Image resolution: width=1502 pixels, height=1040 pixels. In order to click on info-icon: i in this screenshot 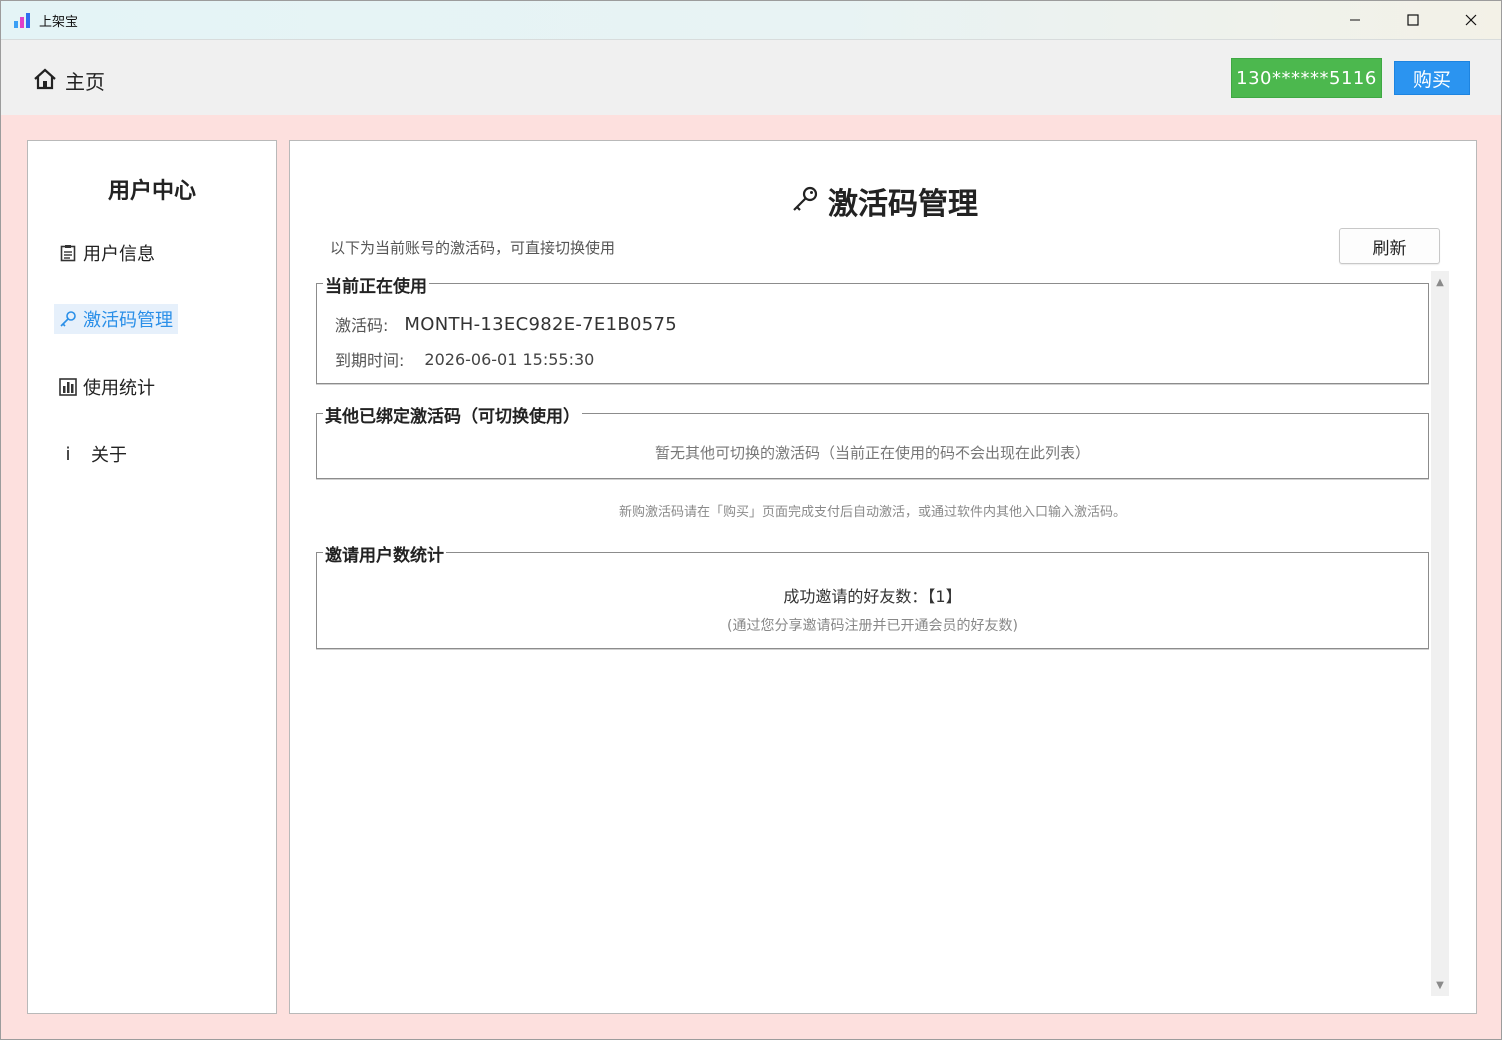, I will do `click(68, 454)`.